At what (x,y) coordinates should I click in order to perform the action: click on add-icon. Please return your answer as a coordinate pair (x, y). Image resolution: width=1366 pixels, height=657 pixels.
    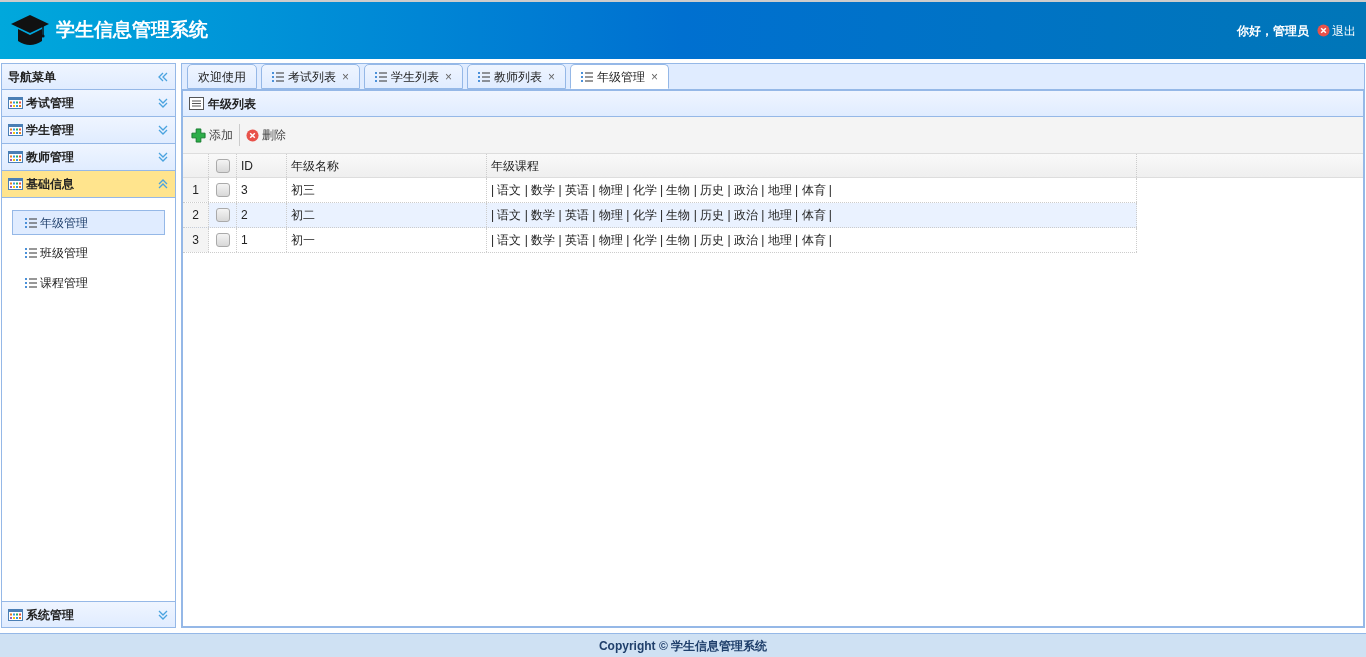
    Looking at the image, I should click on (198, 135).